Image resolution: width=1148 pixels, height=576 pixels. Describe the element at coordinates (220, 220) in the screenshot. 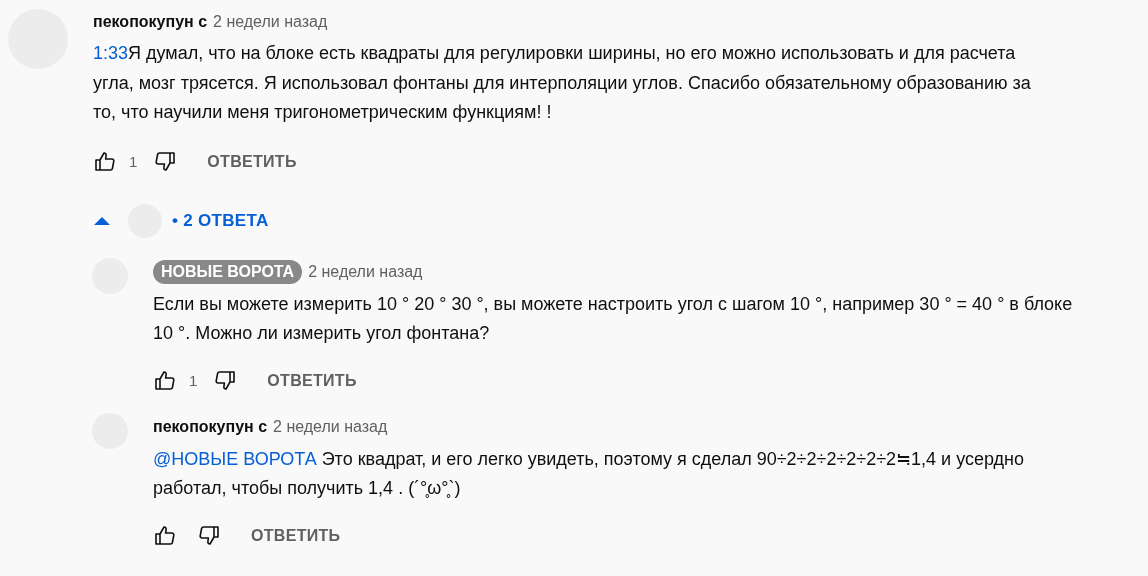

I see `replies-toggle: • 2 ОТВЕТА` at that location.